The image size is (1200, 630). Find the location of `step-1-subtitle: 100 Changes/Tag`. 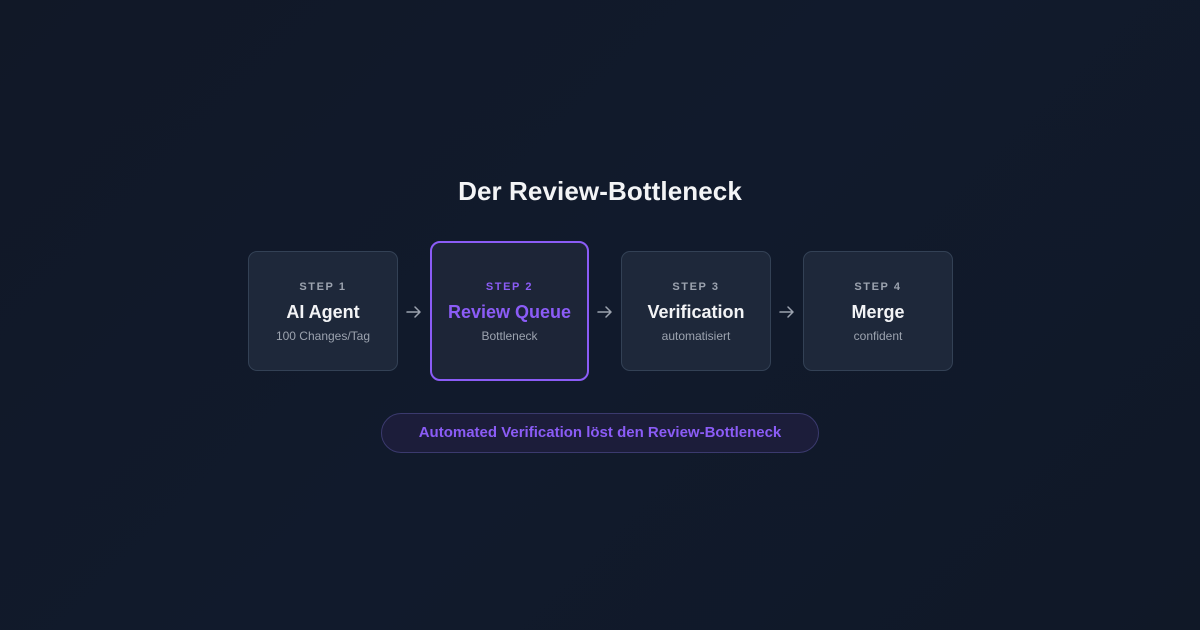

step-1-subtitle: 100 Changes/Tag is located at coordinates (323, 336).